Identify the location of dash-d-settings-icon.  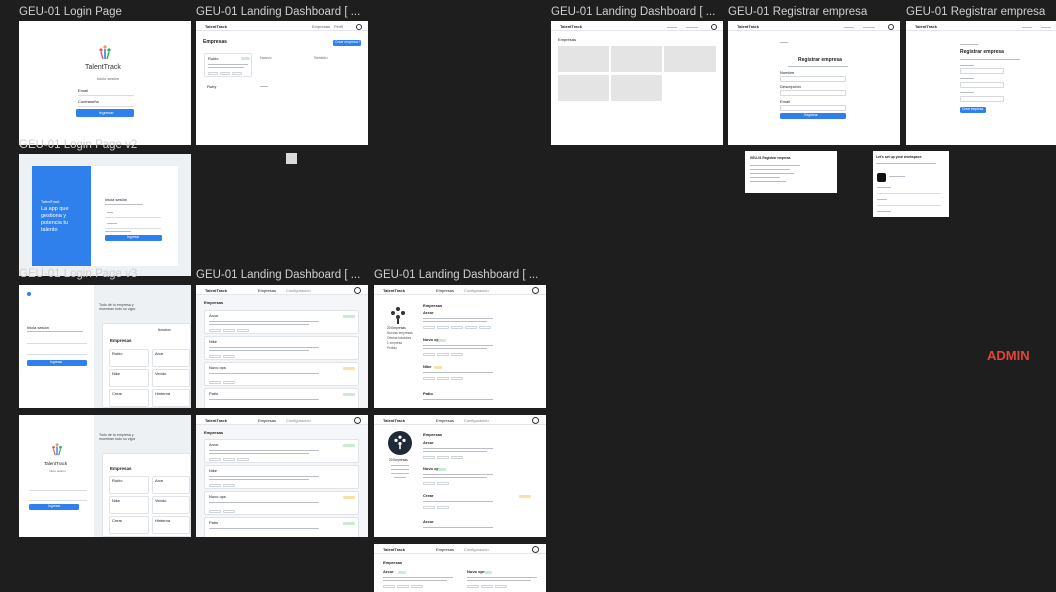
(535, 420).